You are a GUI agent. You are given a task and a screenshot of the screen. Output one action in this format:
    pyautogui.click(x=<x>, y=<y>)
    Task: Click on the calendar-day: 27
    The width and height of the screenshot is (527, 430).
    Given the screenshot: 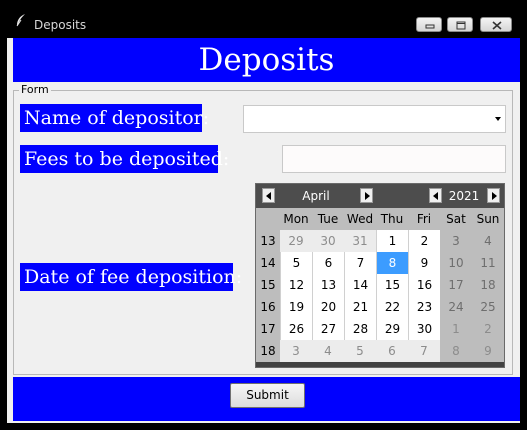 What is the action you would take?
    pyautogui.click(x=328, y=329)
    